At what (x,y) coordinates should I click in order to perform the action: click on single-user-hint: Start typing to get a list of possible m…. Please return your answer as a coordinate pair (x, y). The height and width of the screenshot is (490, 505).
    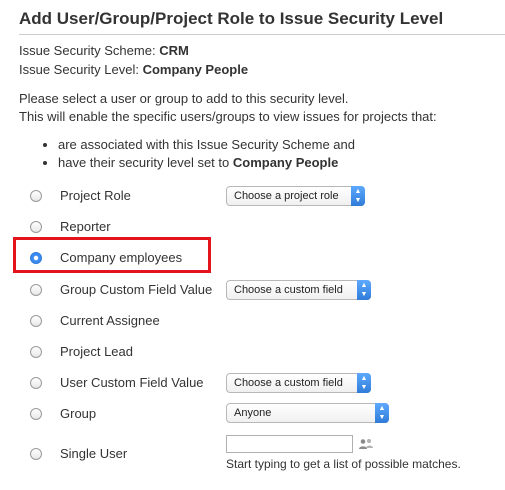
    Looking at the image, I should click on (343, 464).